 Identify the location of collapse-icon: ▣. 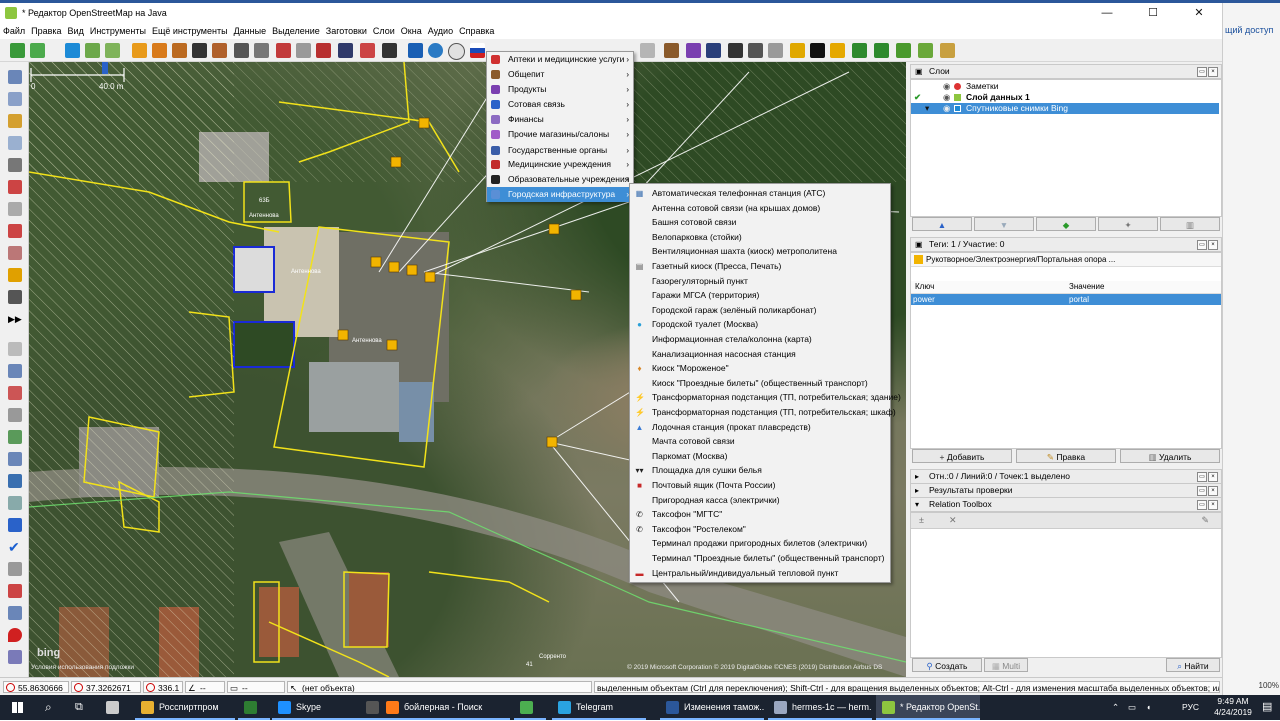
(919, 244).